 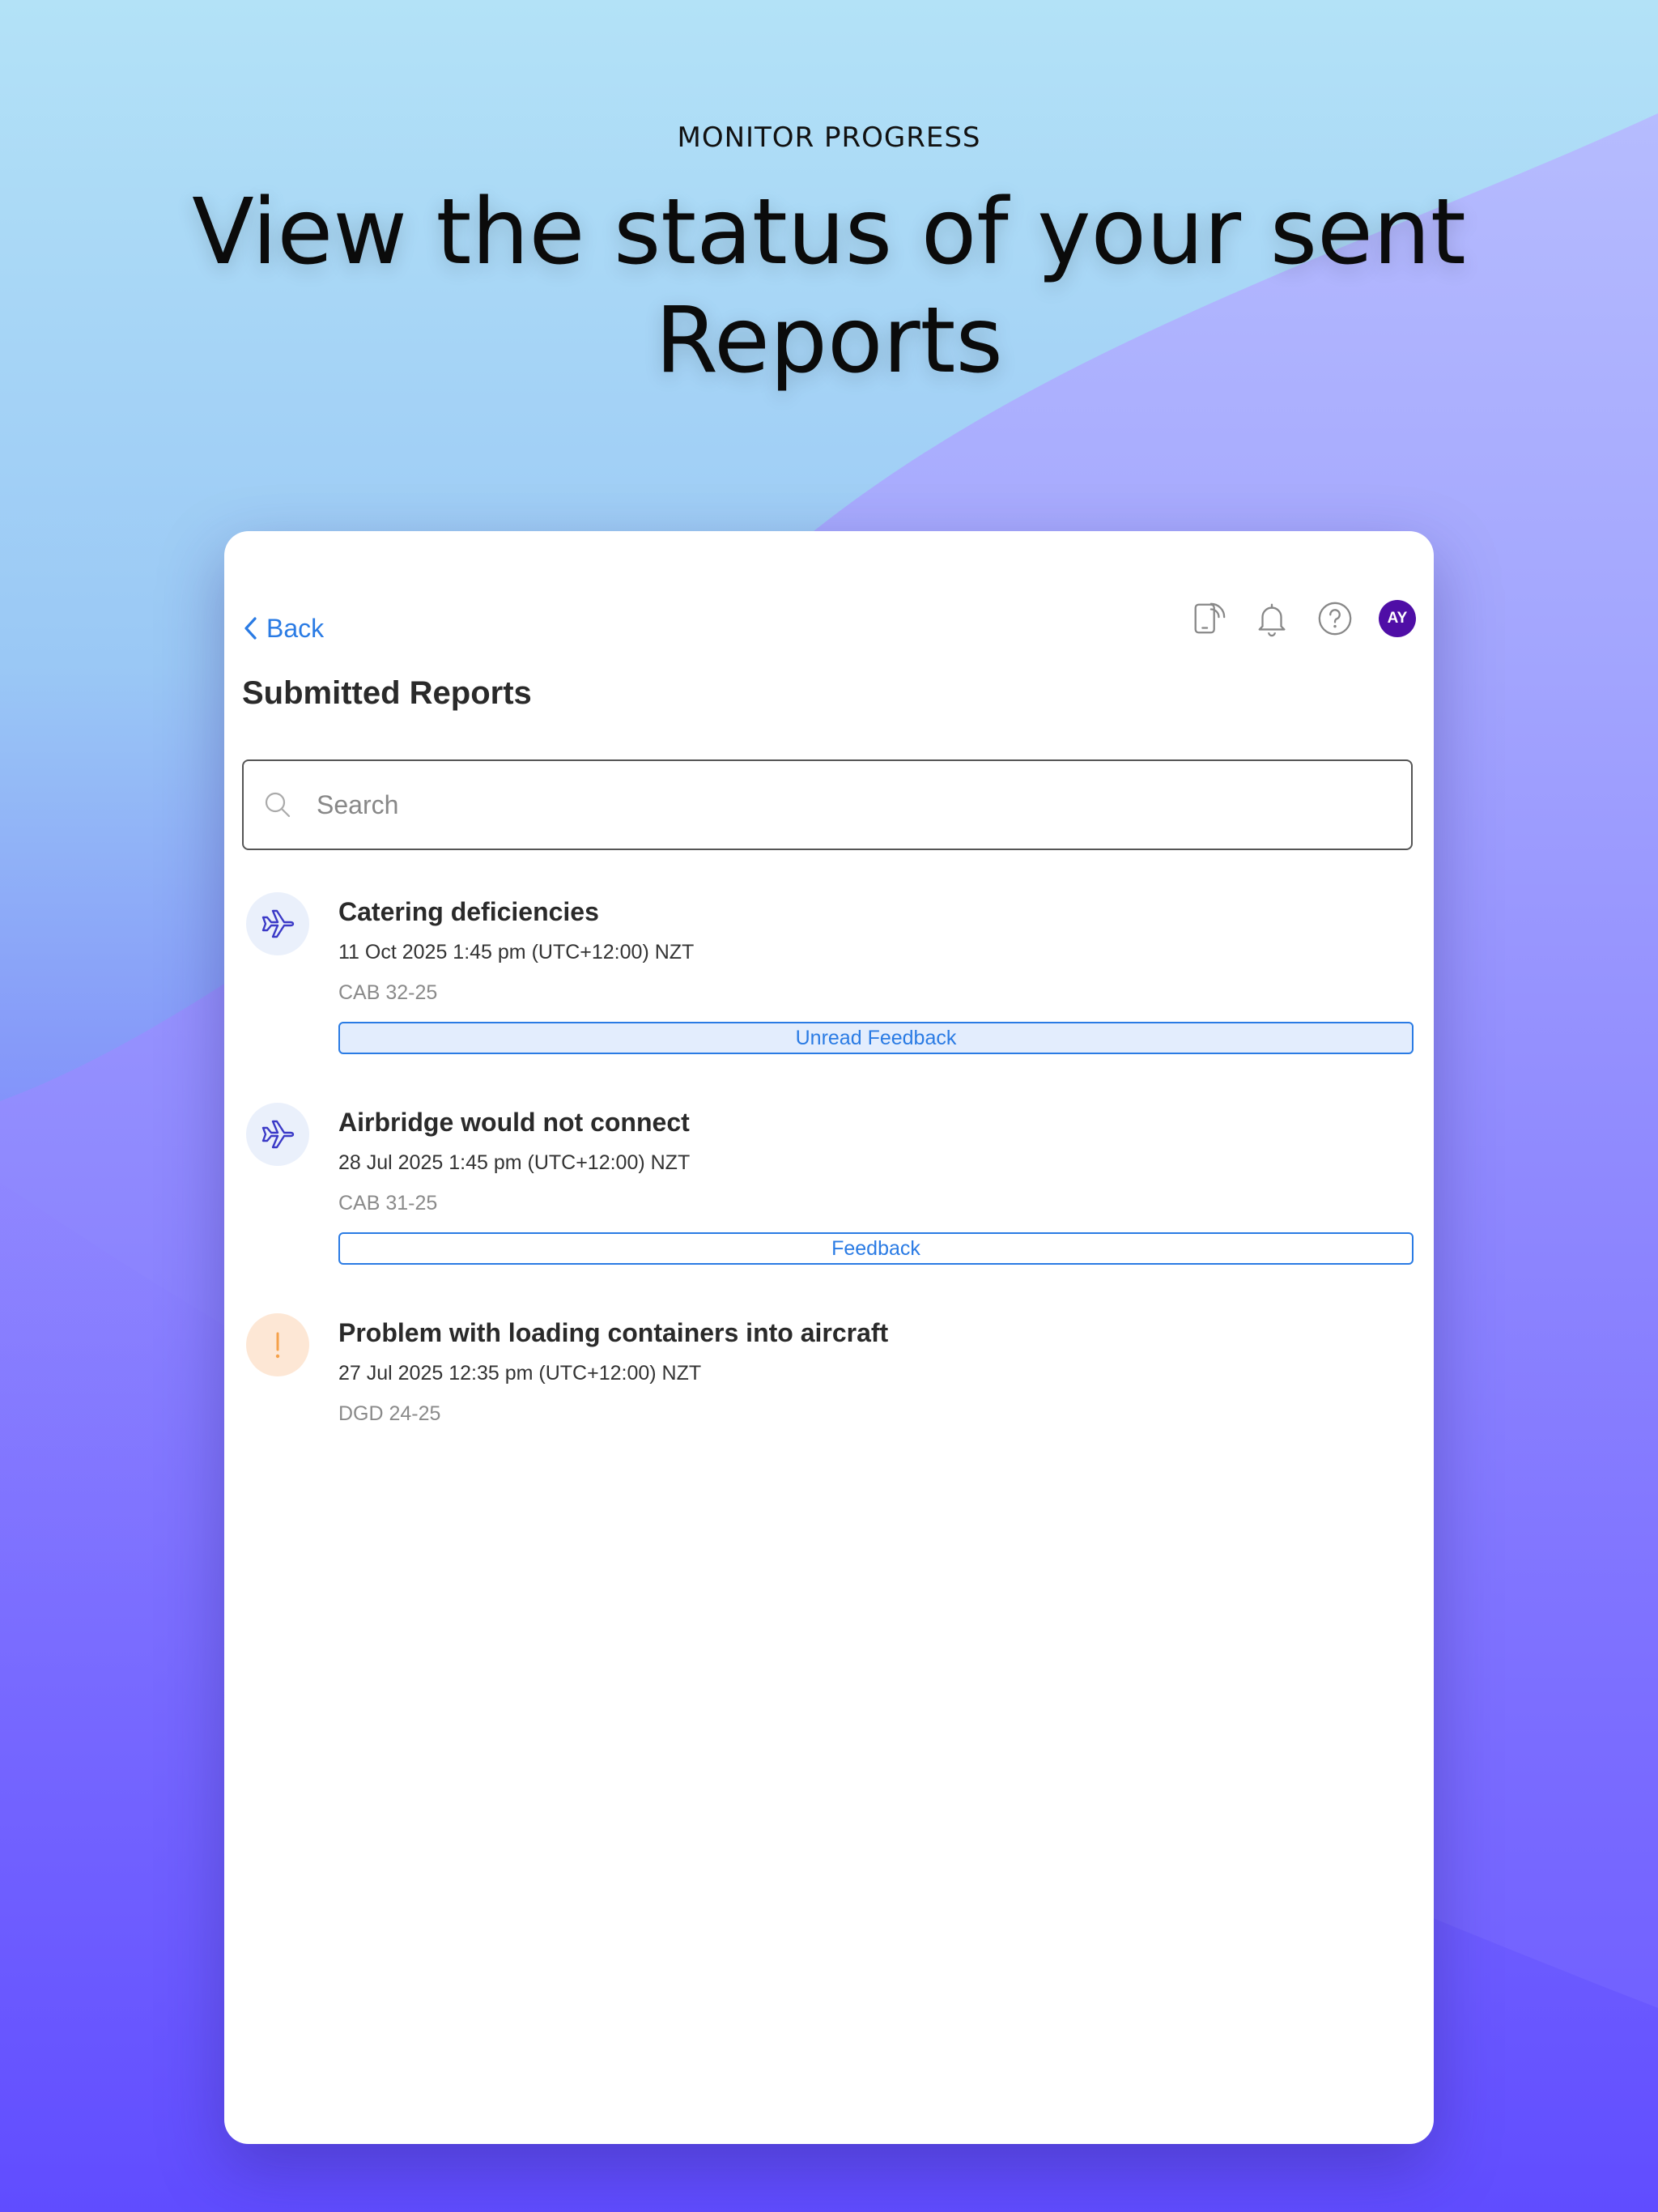 I want to click on page-title: Submitted Reports, so click(x=387, y=693).